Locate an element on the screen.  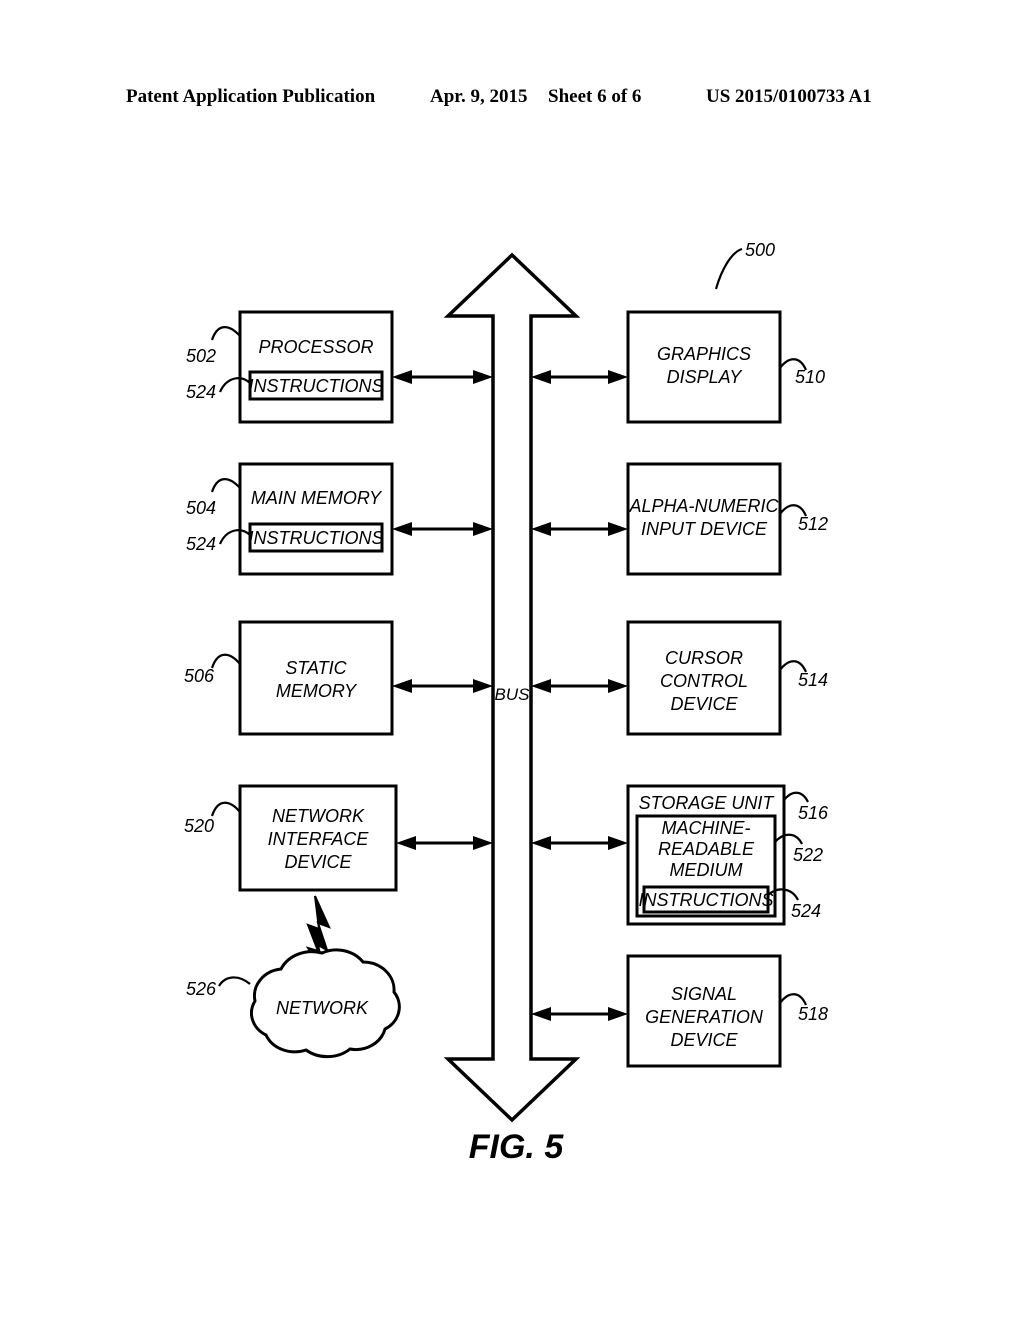
network-interface-label-line2: INTERFACE is located at coordinates (319, 839).